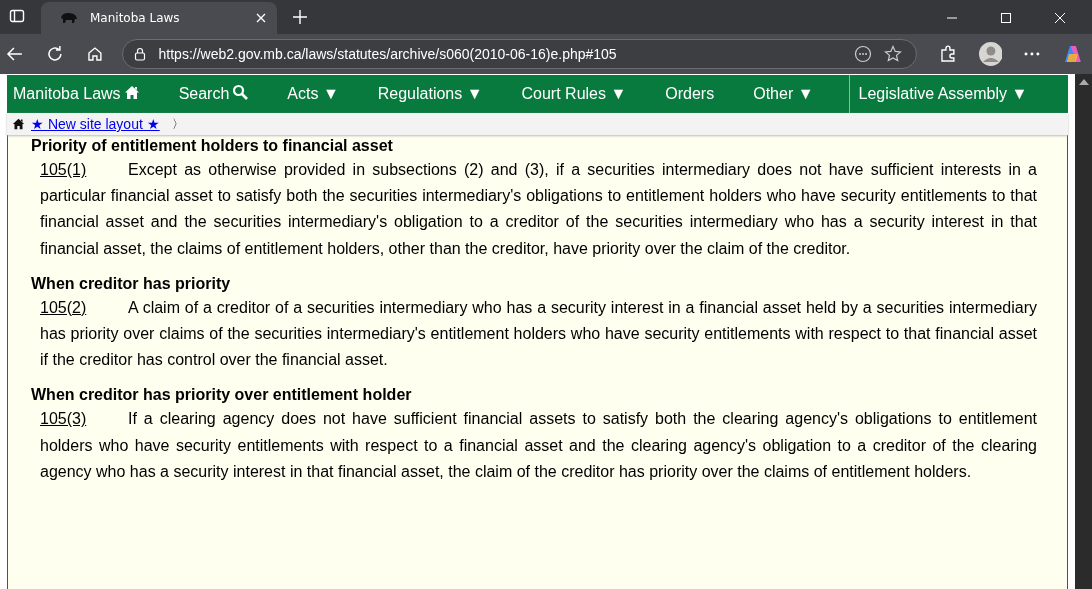 This screenshot has width=1092, height=589. What do you see at coordinates (862, 54) in the screenshot?
I see `more-icon` at bounding box center [862, 54].